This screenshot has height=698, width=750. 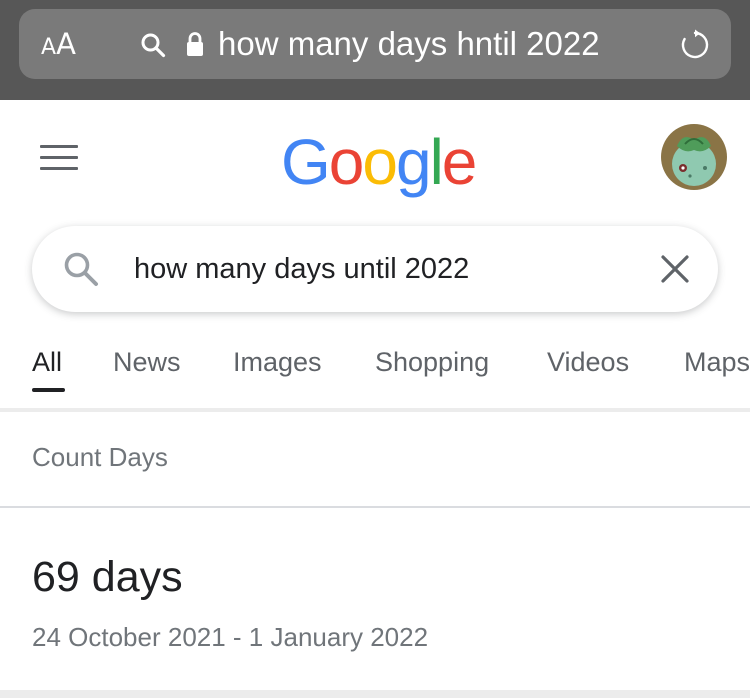 I want to click on google-logo: Google, so click(x=379, y=162).